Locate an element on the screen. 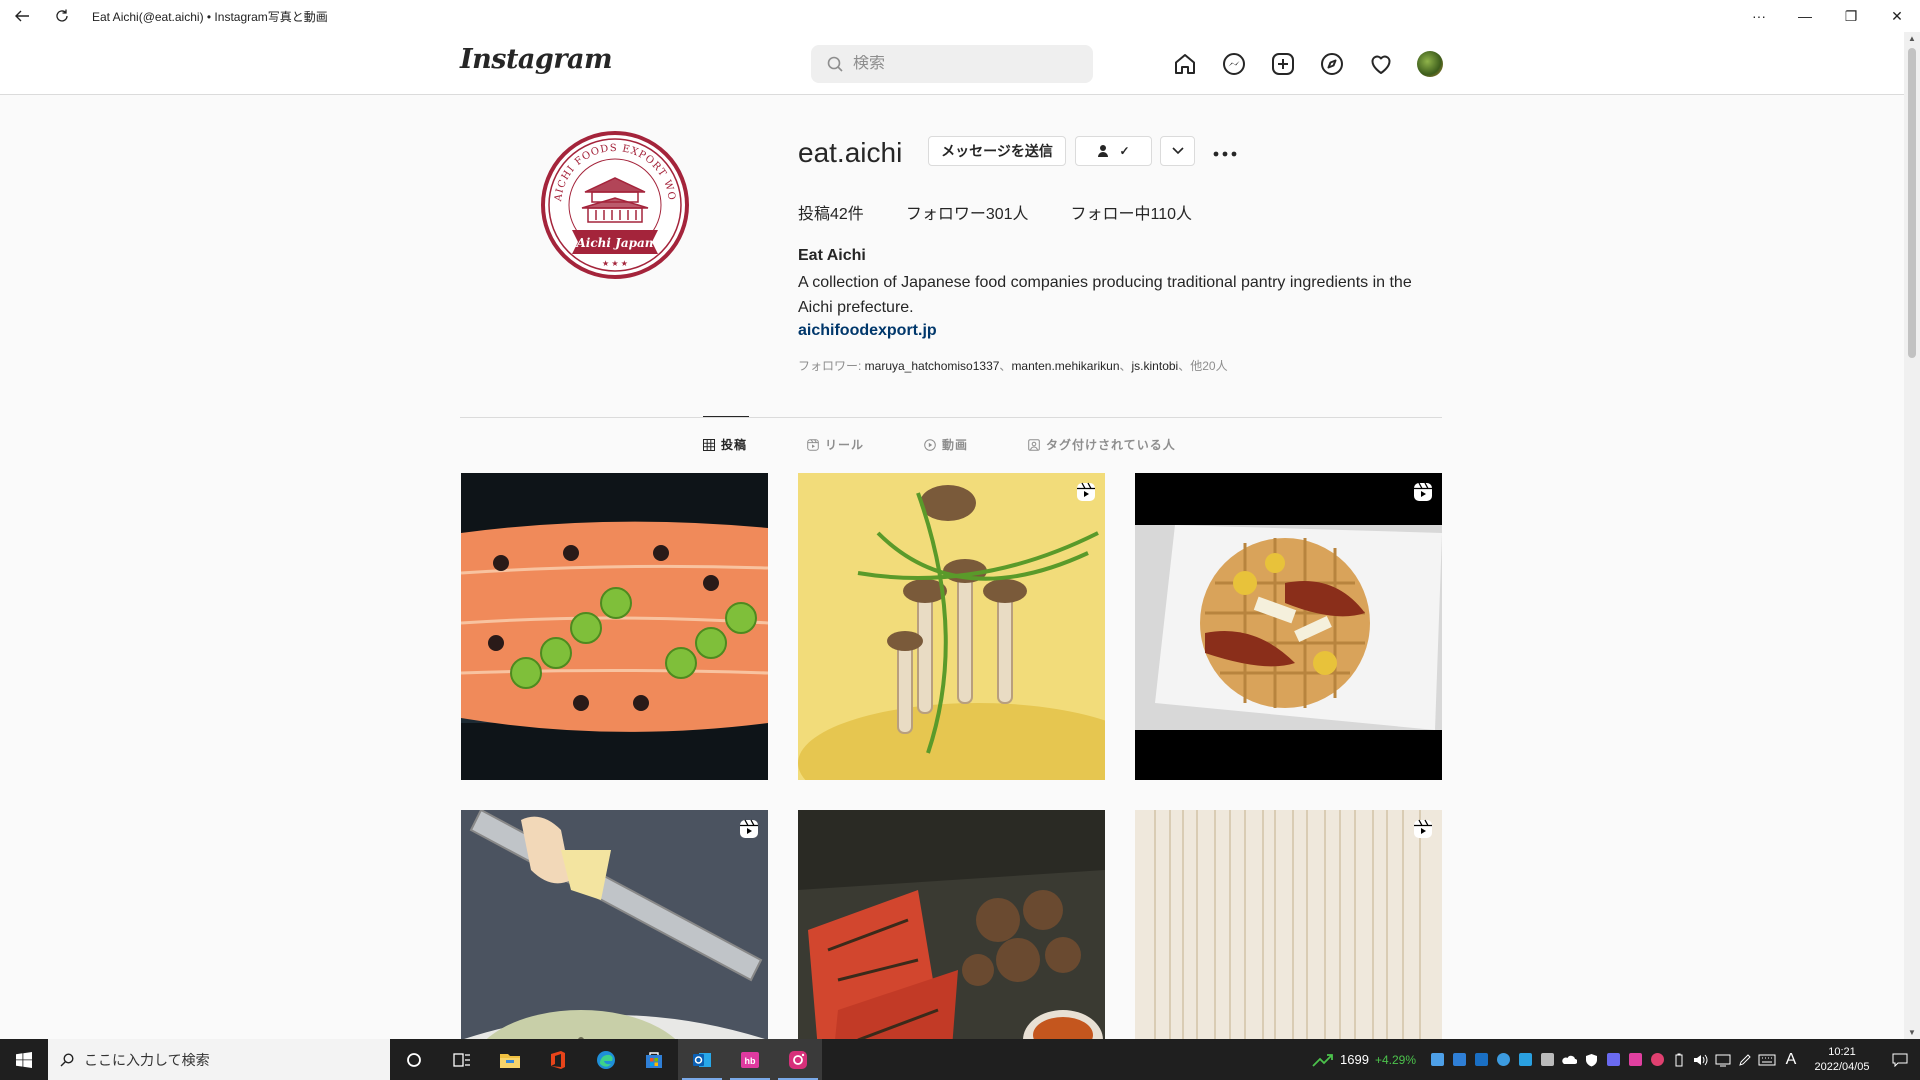  system-tray: 1699 +4.29% A 10:21 2022/04/05 is located at coordinates (1616, 1059).